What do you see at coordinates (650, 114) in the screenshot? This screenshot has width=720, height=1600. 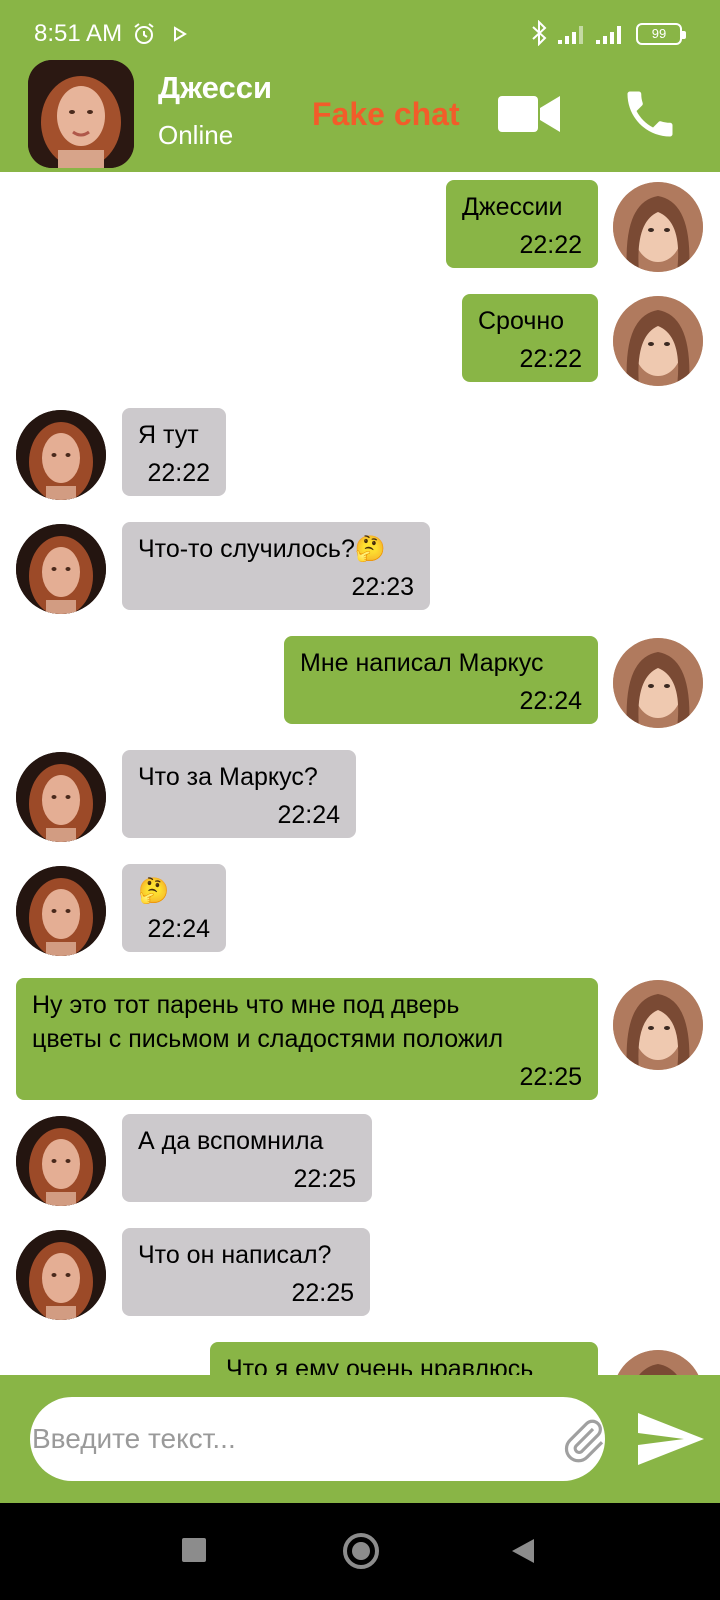 I see `phone-call-icon` at bounding box center [650, 114].